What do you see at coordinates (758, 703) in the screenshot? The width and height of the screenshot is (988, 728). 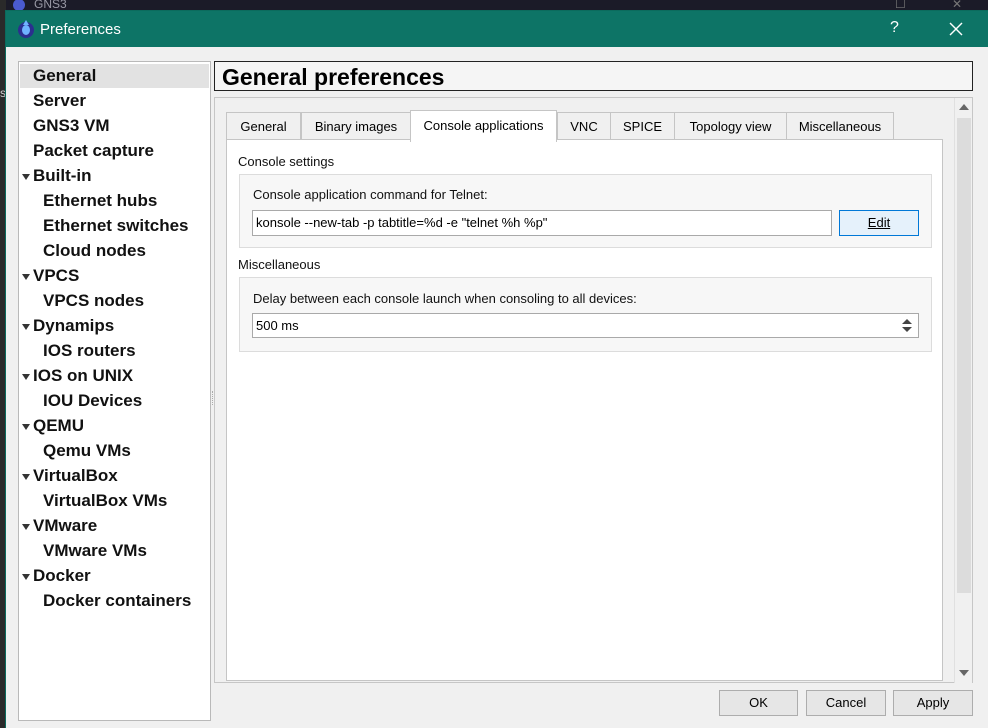 I see `ok-button: OK` at bounding box center [758, 703].